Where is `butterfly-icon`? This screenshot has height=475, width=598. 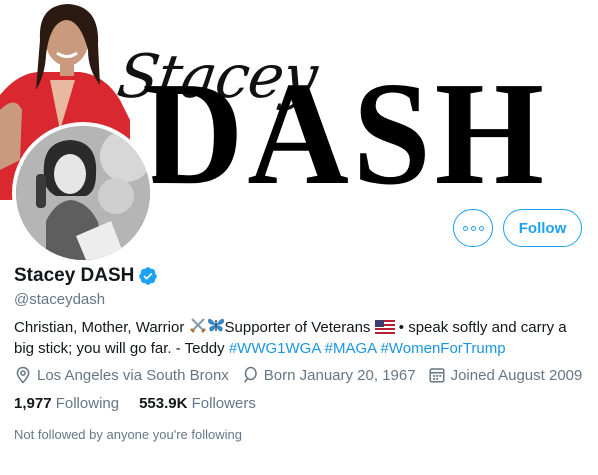 butterfly-icon is located at coordinates (215, 325).